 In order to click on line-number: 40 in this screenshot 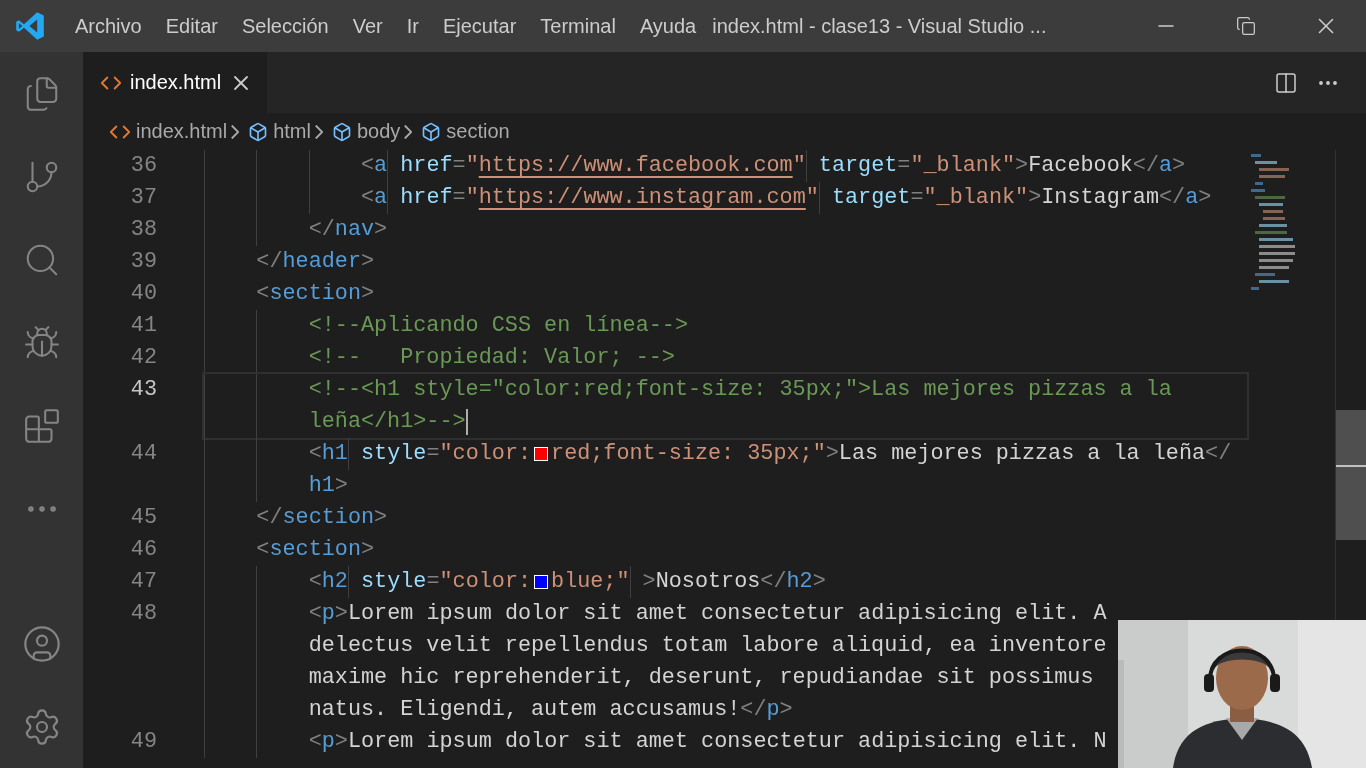, I will do `click(143, 294)`.